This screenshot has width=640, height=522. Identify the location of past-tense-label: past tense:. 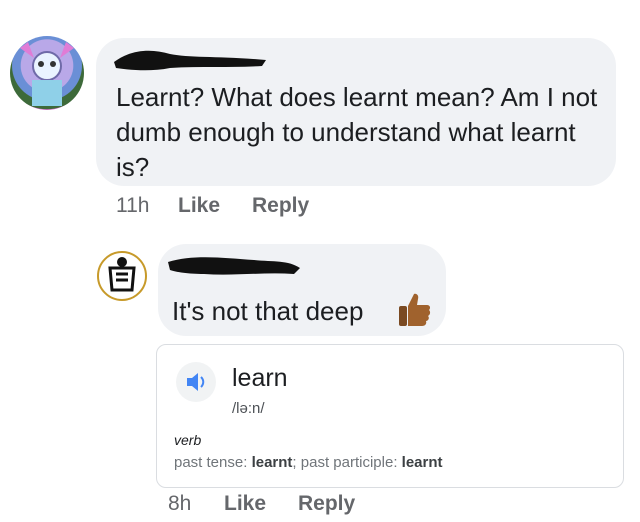
(211, 462).